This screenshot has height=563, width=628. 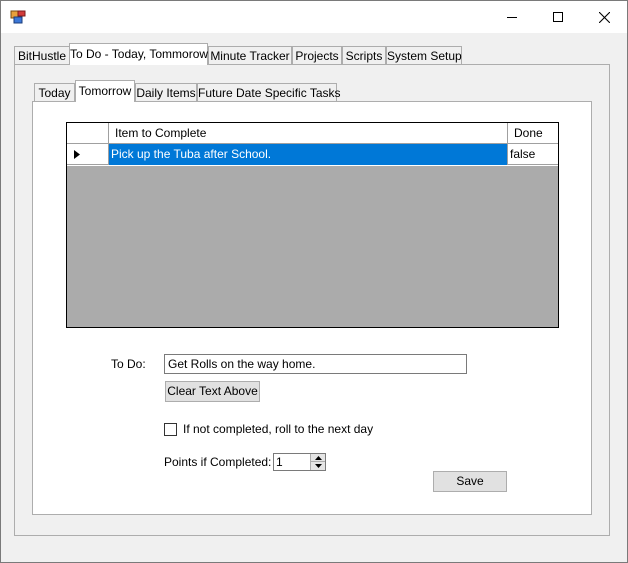 I want to click on tab-today: Today, so click(x=54, y=92).